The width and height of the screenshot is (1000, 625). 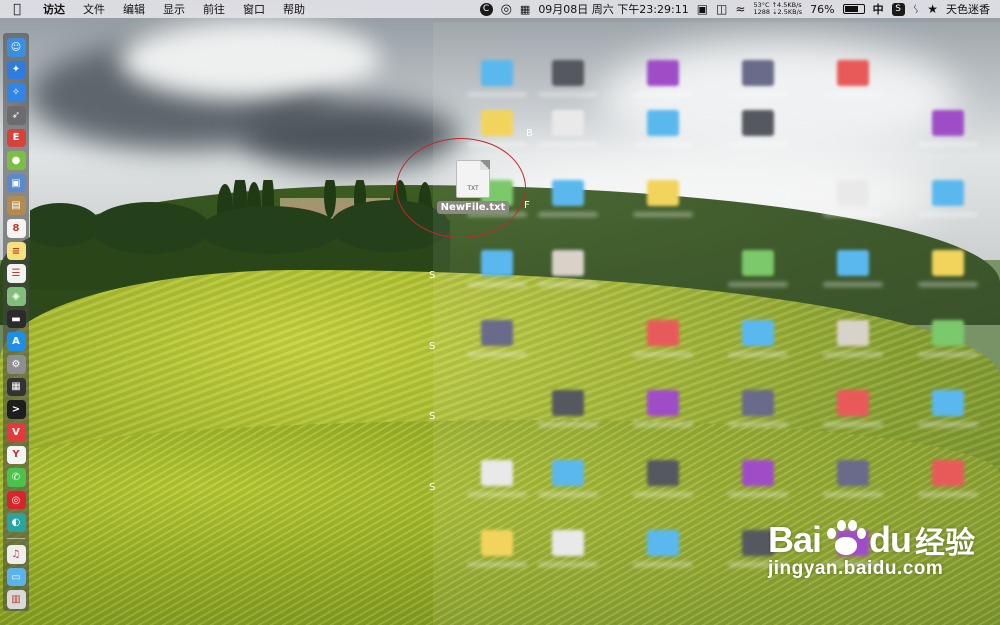 What do you see at coordinates (16, 138) in the screenshot?
I see `dock-flashcards-icon: E` at bounding box center [16, 138].